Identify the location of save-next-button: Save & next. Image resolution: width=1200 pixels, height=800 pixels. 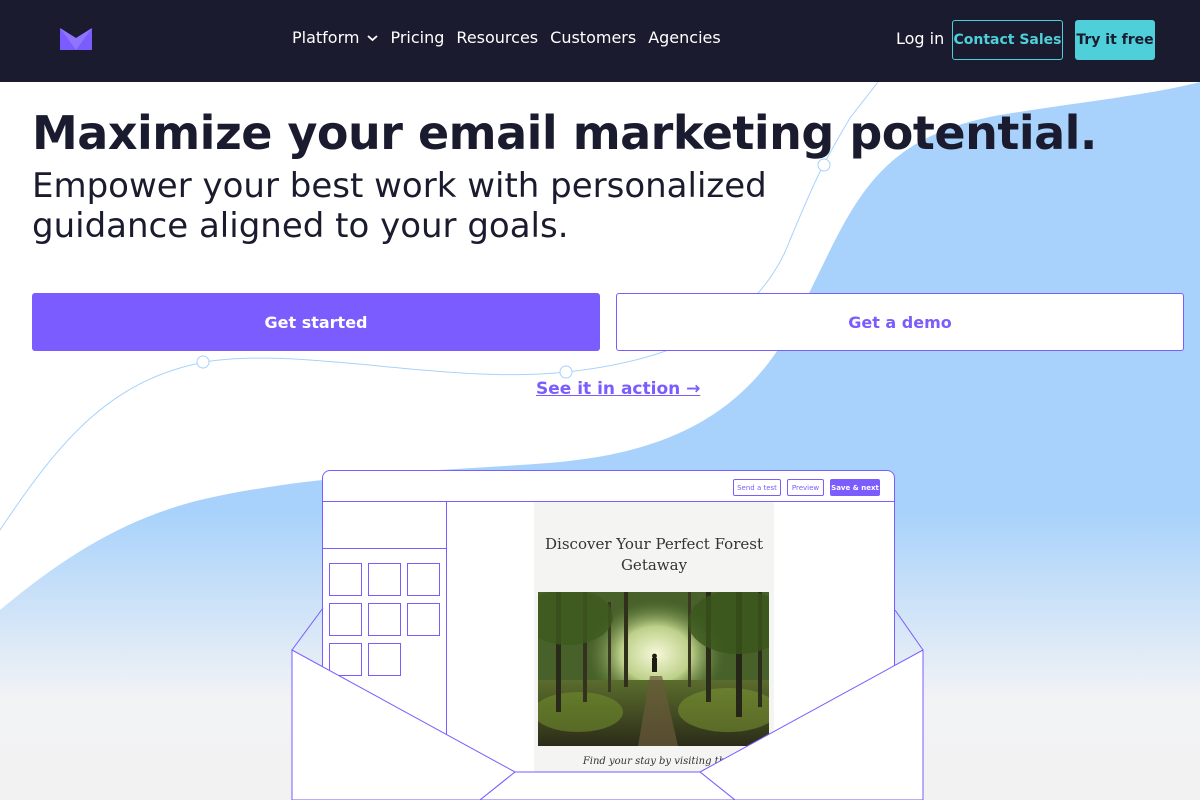
(855, 487).